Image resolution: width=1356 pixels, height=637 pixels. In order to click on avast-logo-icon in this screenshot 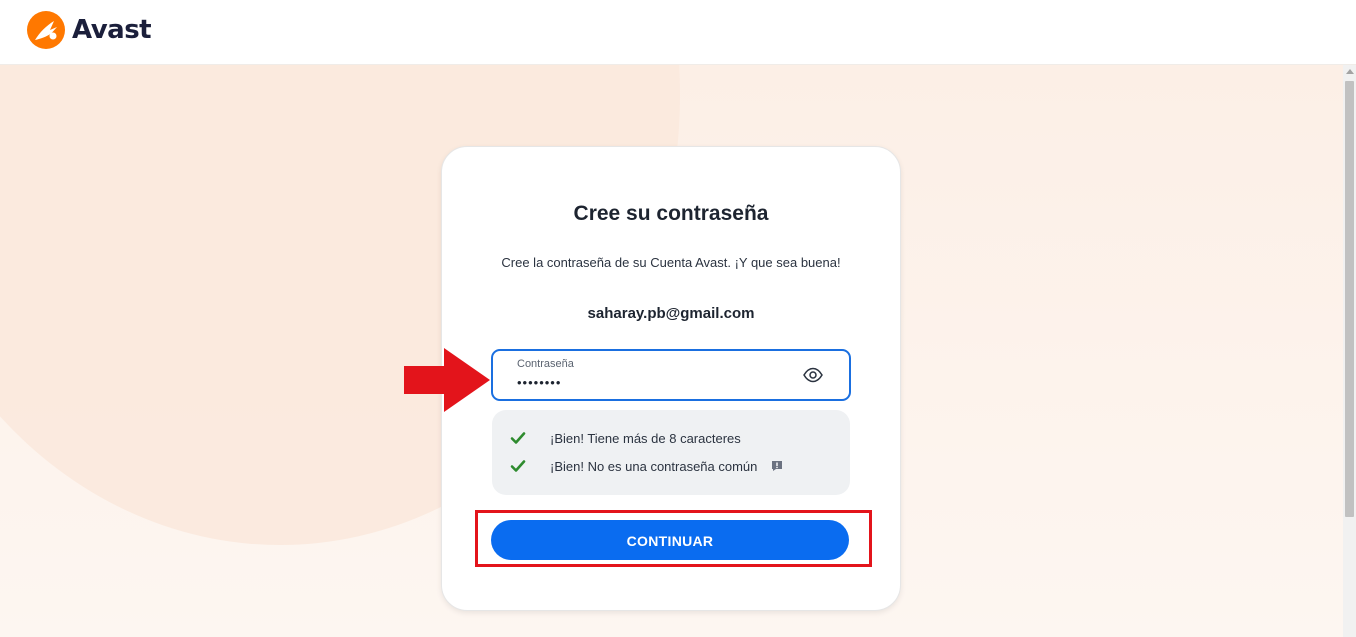, I will do `click(46, 30)`.